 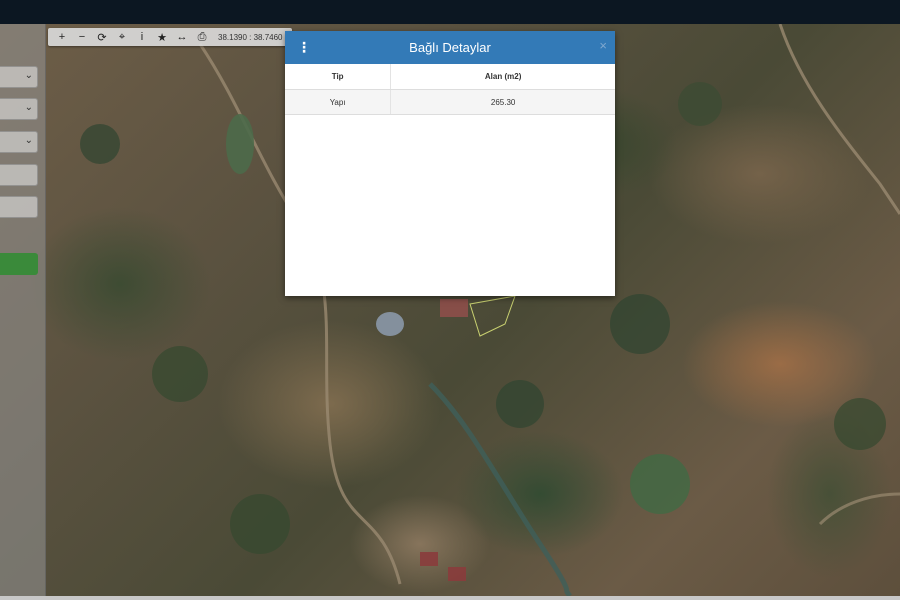 I want to click on side-select-2: ⌄, so click(x=19, y=109).